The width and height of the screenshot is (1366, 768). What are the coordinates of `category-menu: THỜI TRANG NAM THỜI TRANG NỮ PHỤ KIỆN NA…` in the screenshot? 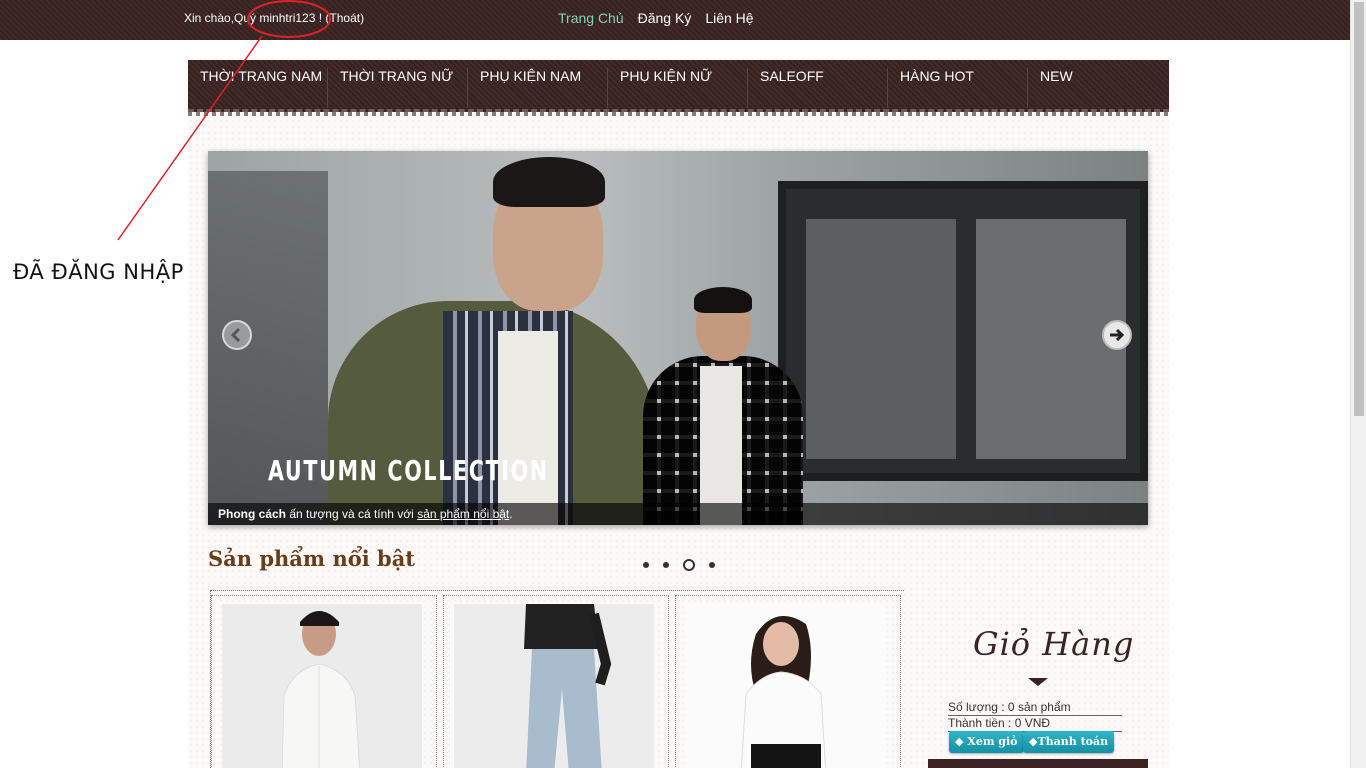 It's located at (678, 88).